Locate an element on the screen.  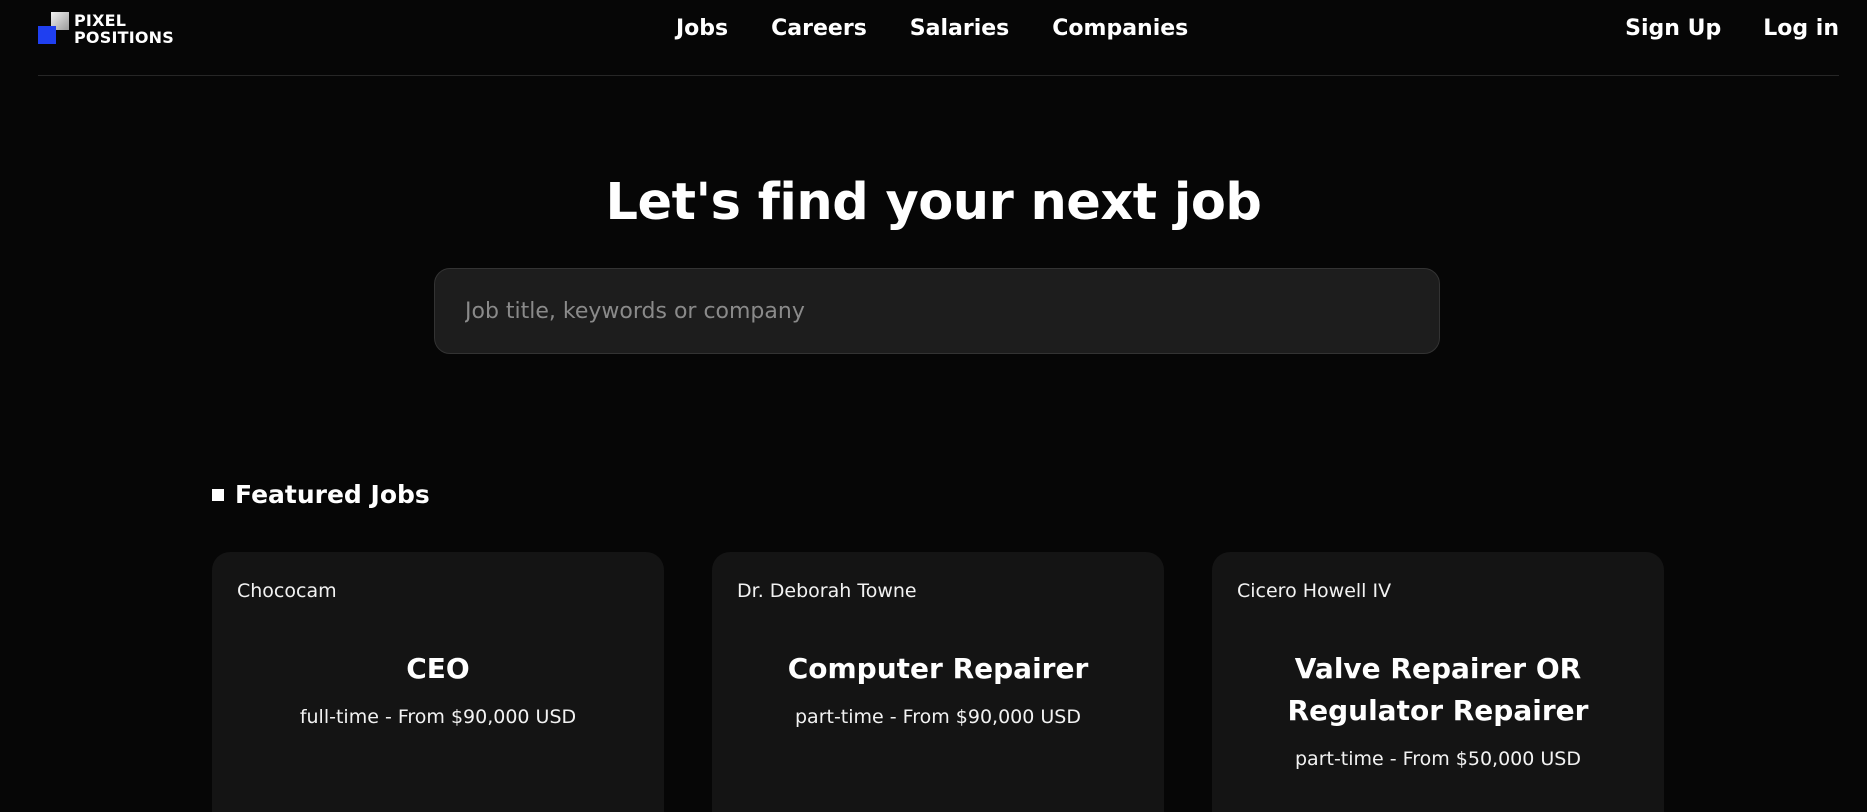
job-company: Chococam is located at coordinates (287, 591).